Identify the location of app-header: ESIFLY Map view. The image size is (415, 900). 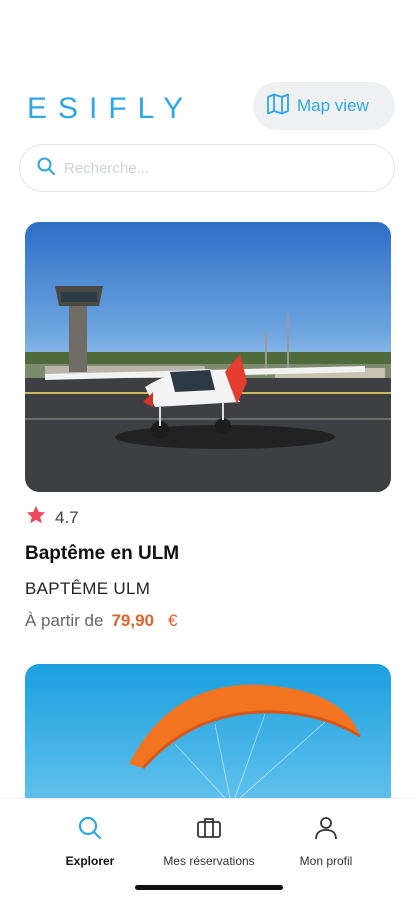
(207, 106).